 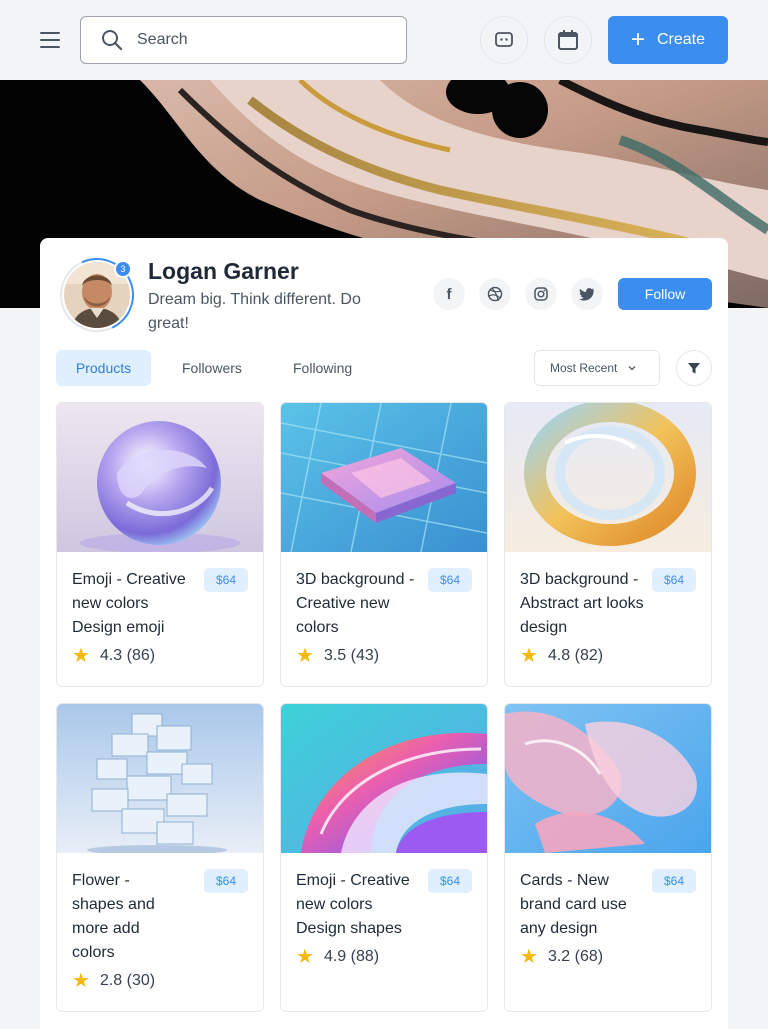 I want to click on twitter-button, so click(x=587, y=294).